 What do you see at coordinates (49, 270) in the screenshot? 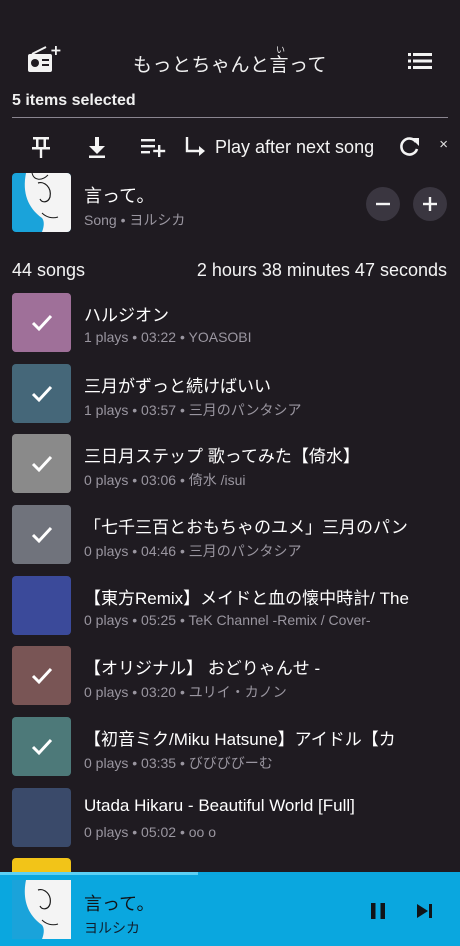
I see `song-count: 44 songs` at bounding box center [49, 270].